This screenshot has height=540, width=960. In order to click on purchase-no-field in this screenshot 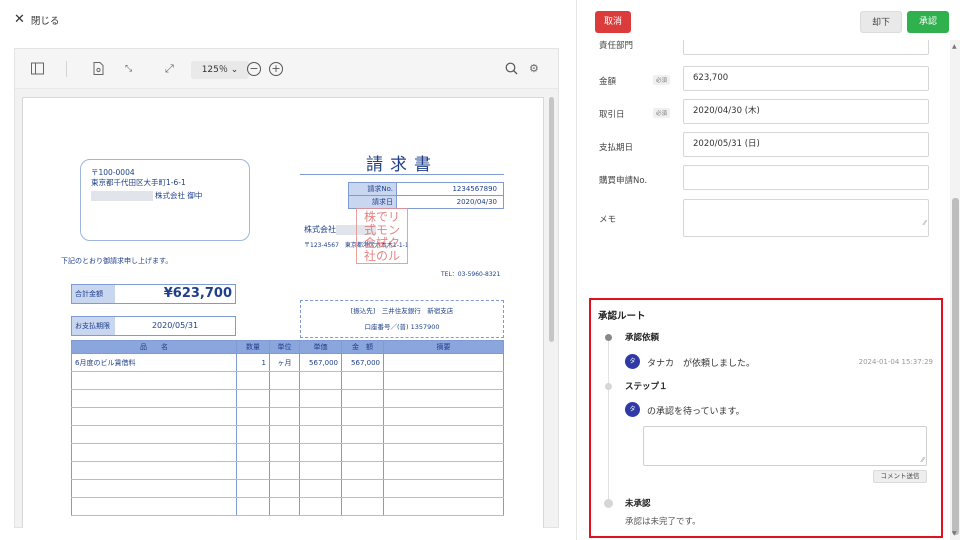, I will do `click(806, 177)`.